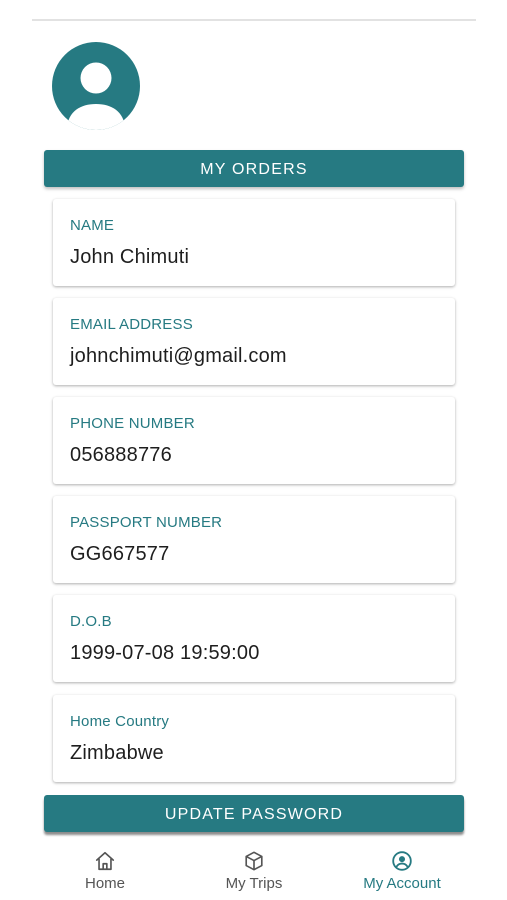  What do you see at coordinates (165, 653) in the screenshot?
I see `dob-value: 1999-07-08 19:59:00` at bounding box center [165, 653].